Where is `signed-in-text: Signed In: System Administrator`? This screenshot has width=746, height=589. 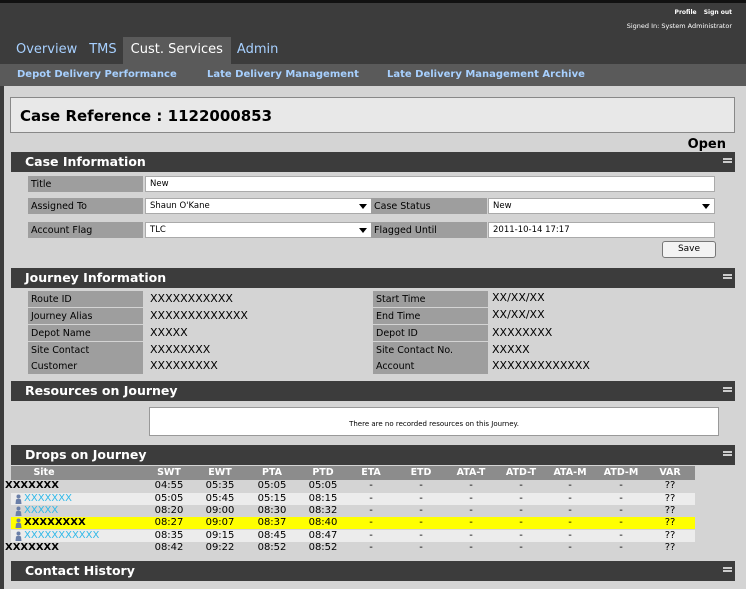
signed-in-text: Signed In: System Administrator is located at coordinates (679, 26).